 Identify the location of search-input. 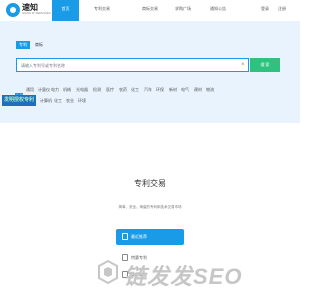
(122, 65).